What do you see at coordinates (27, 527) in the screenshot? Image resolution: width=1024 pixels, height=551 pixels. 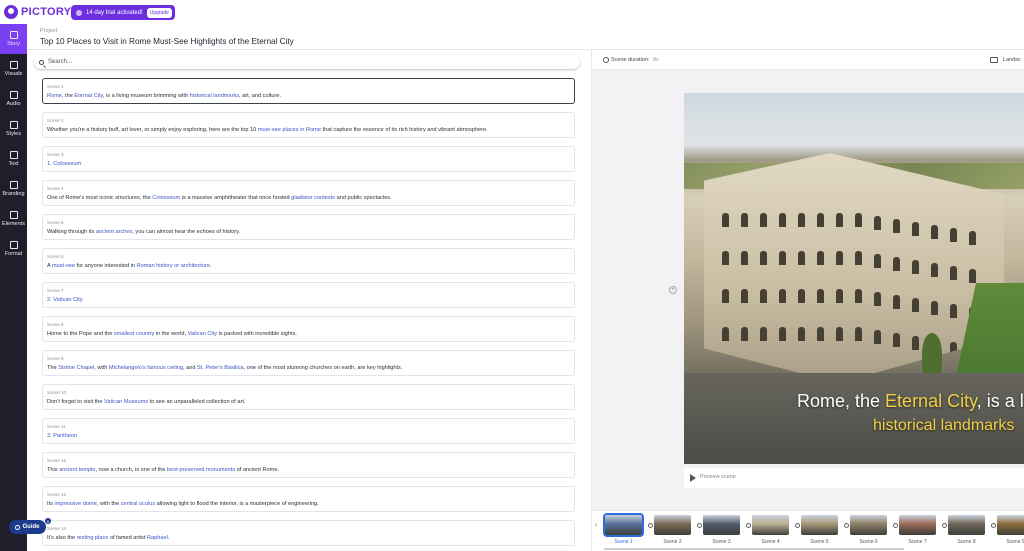 I see `guide-button: Guide` at bounding box center [27, 527].